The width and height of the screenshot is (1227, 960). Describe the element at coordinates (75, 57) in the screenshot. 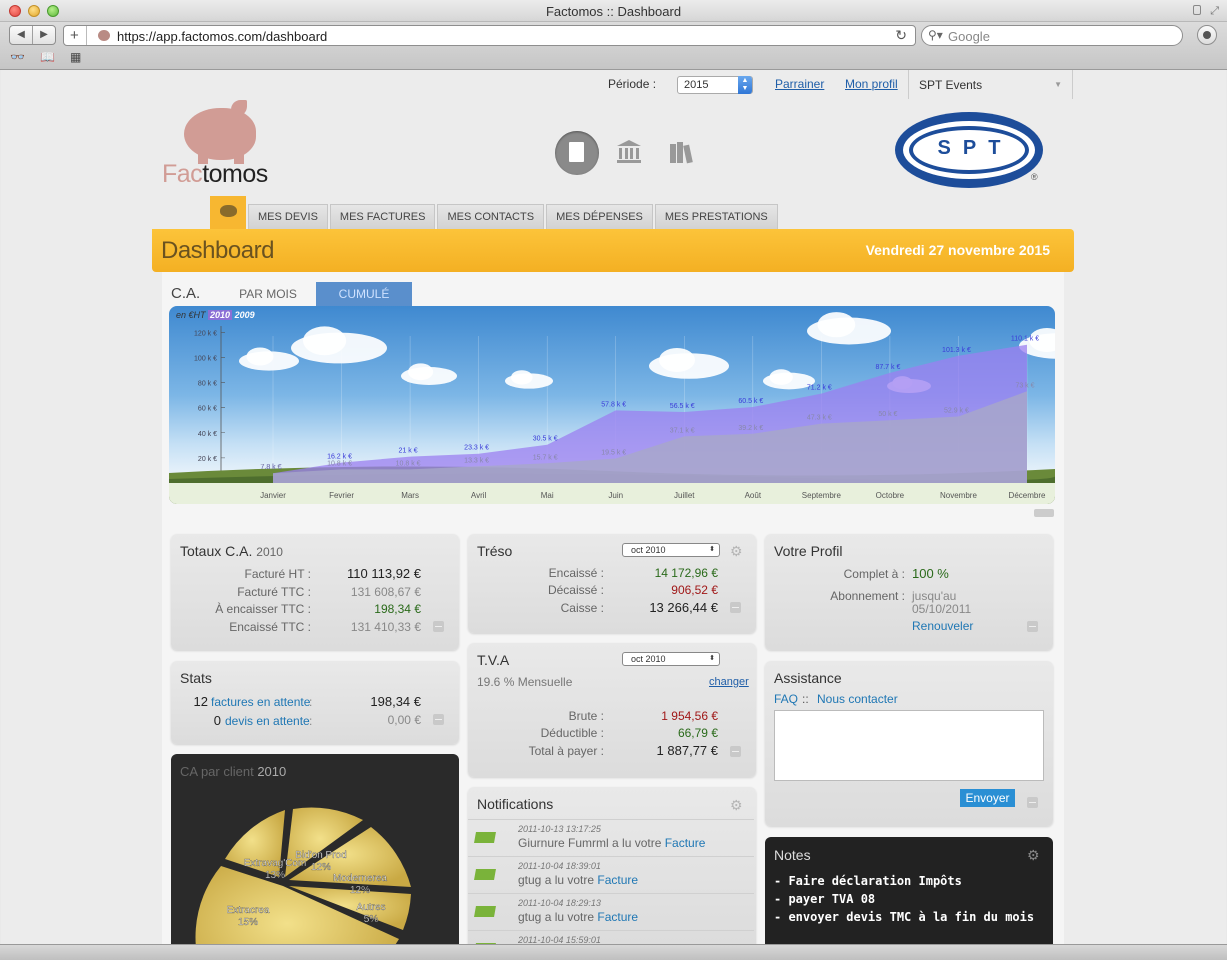

I see `top-sites-icon: ▦` at that location.